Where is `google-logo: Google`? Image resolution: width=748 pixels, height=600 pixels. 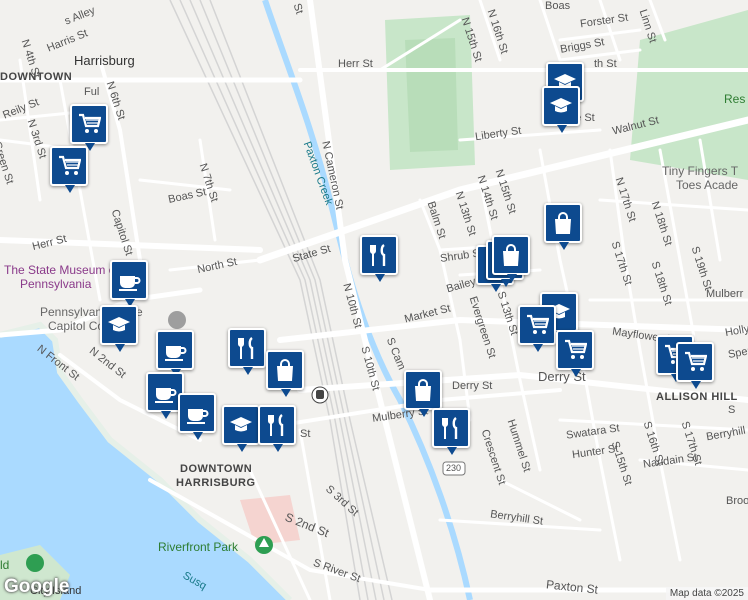 google-logo: Google is located at coordinates (37, 586).